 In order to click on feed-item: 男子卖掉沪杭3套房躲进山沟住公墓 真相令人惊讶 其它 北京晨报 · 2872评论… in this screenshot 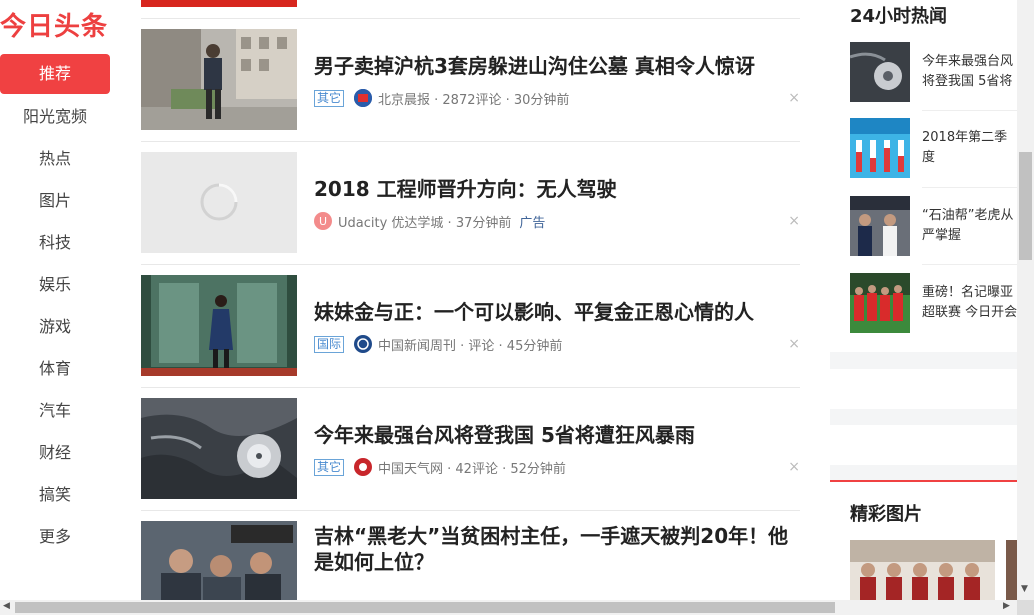, I will do `click(470, 80)`.